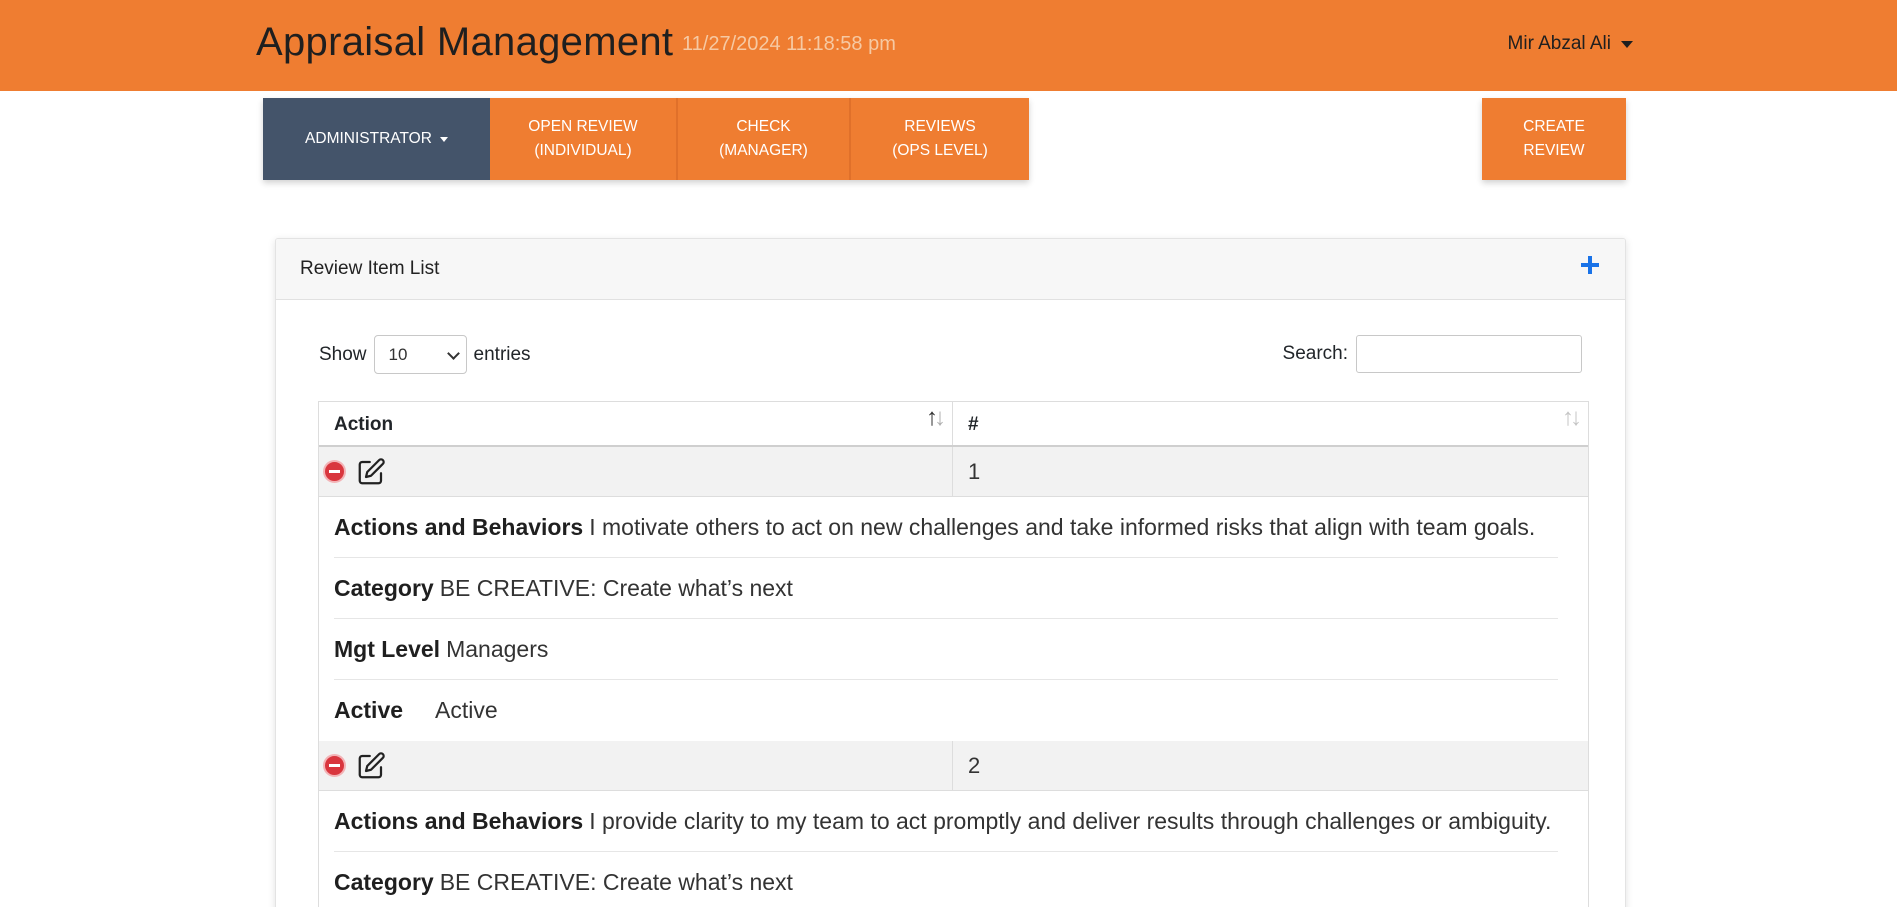 Image resolution: width=1897 pixels, height=907 pixels. I want to click on create-review-button: CREATE REVIEW, so click(1554, 139).